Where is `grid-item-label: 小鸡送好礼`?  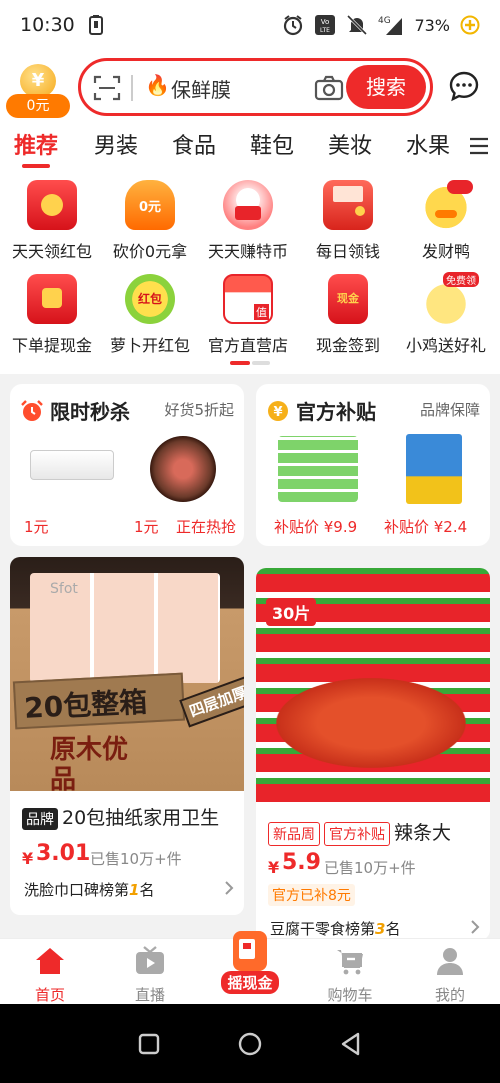 grid-item-label: 小鸡送好礼 is located at coordinates (445, 345).